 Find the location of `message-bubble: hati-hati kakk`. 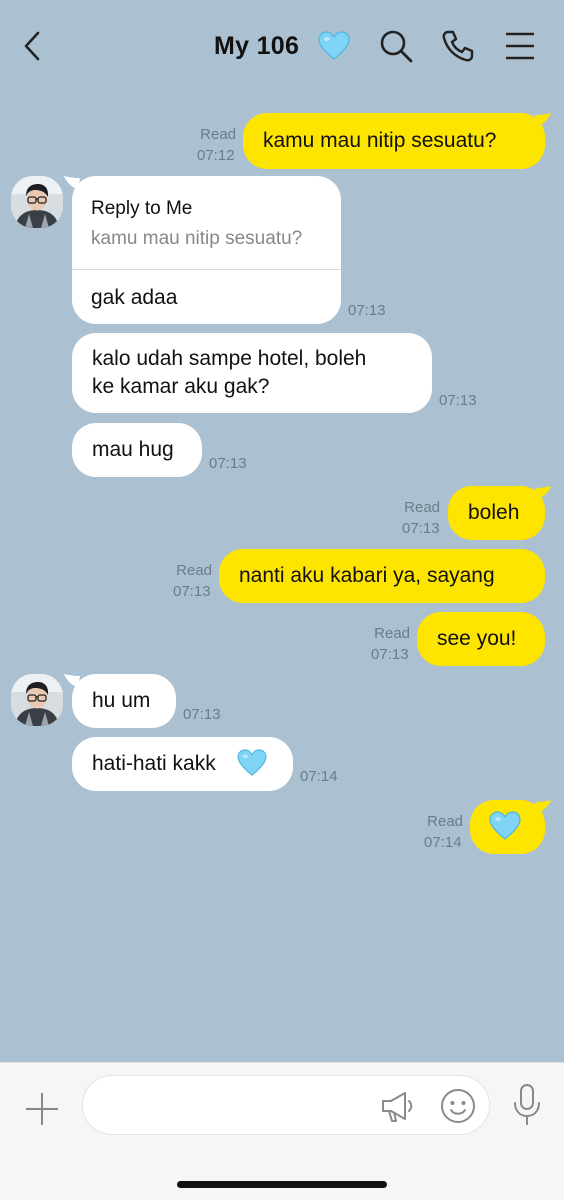

message-bubble: hati-hati kakk is located at coordinates (182, 764).